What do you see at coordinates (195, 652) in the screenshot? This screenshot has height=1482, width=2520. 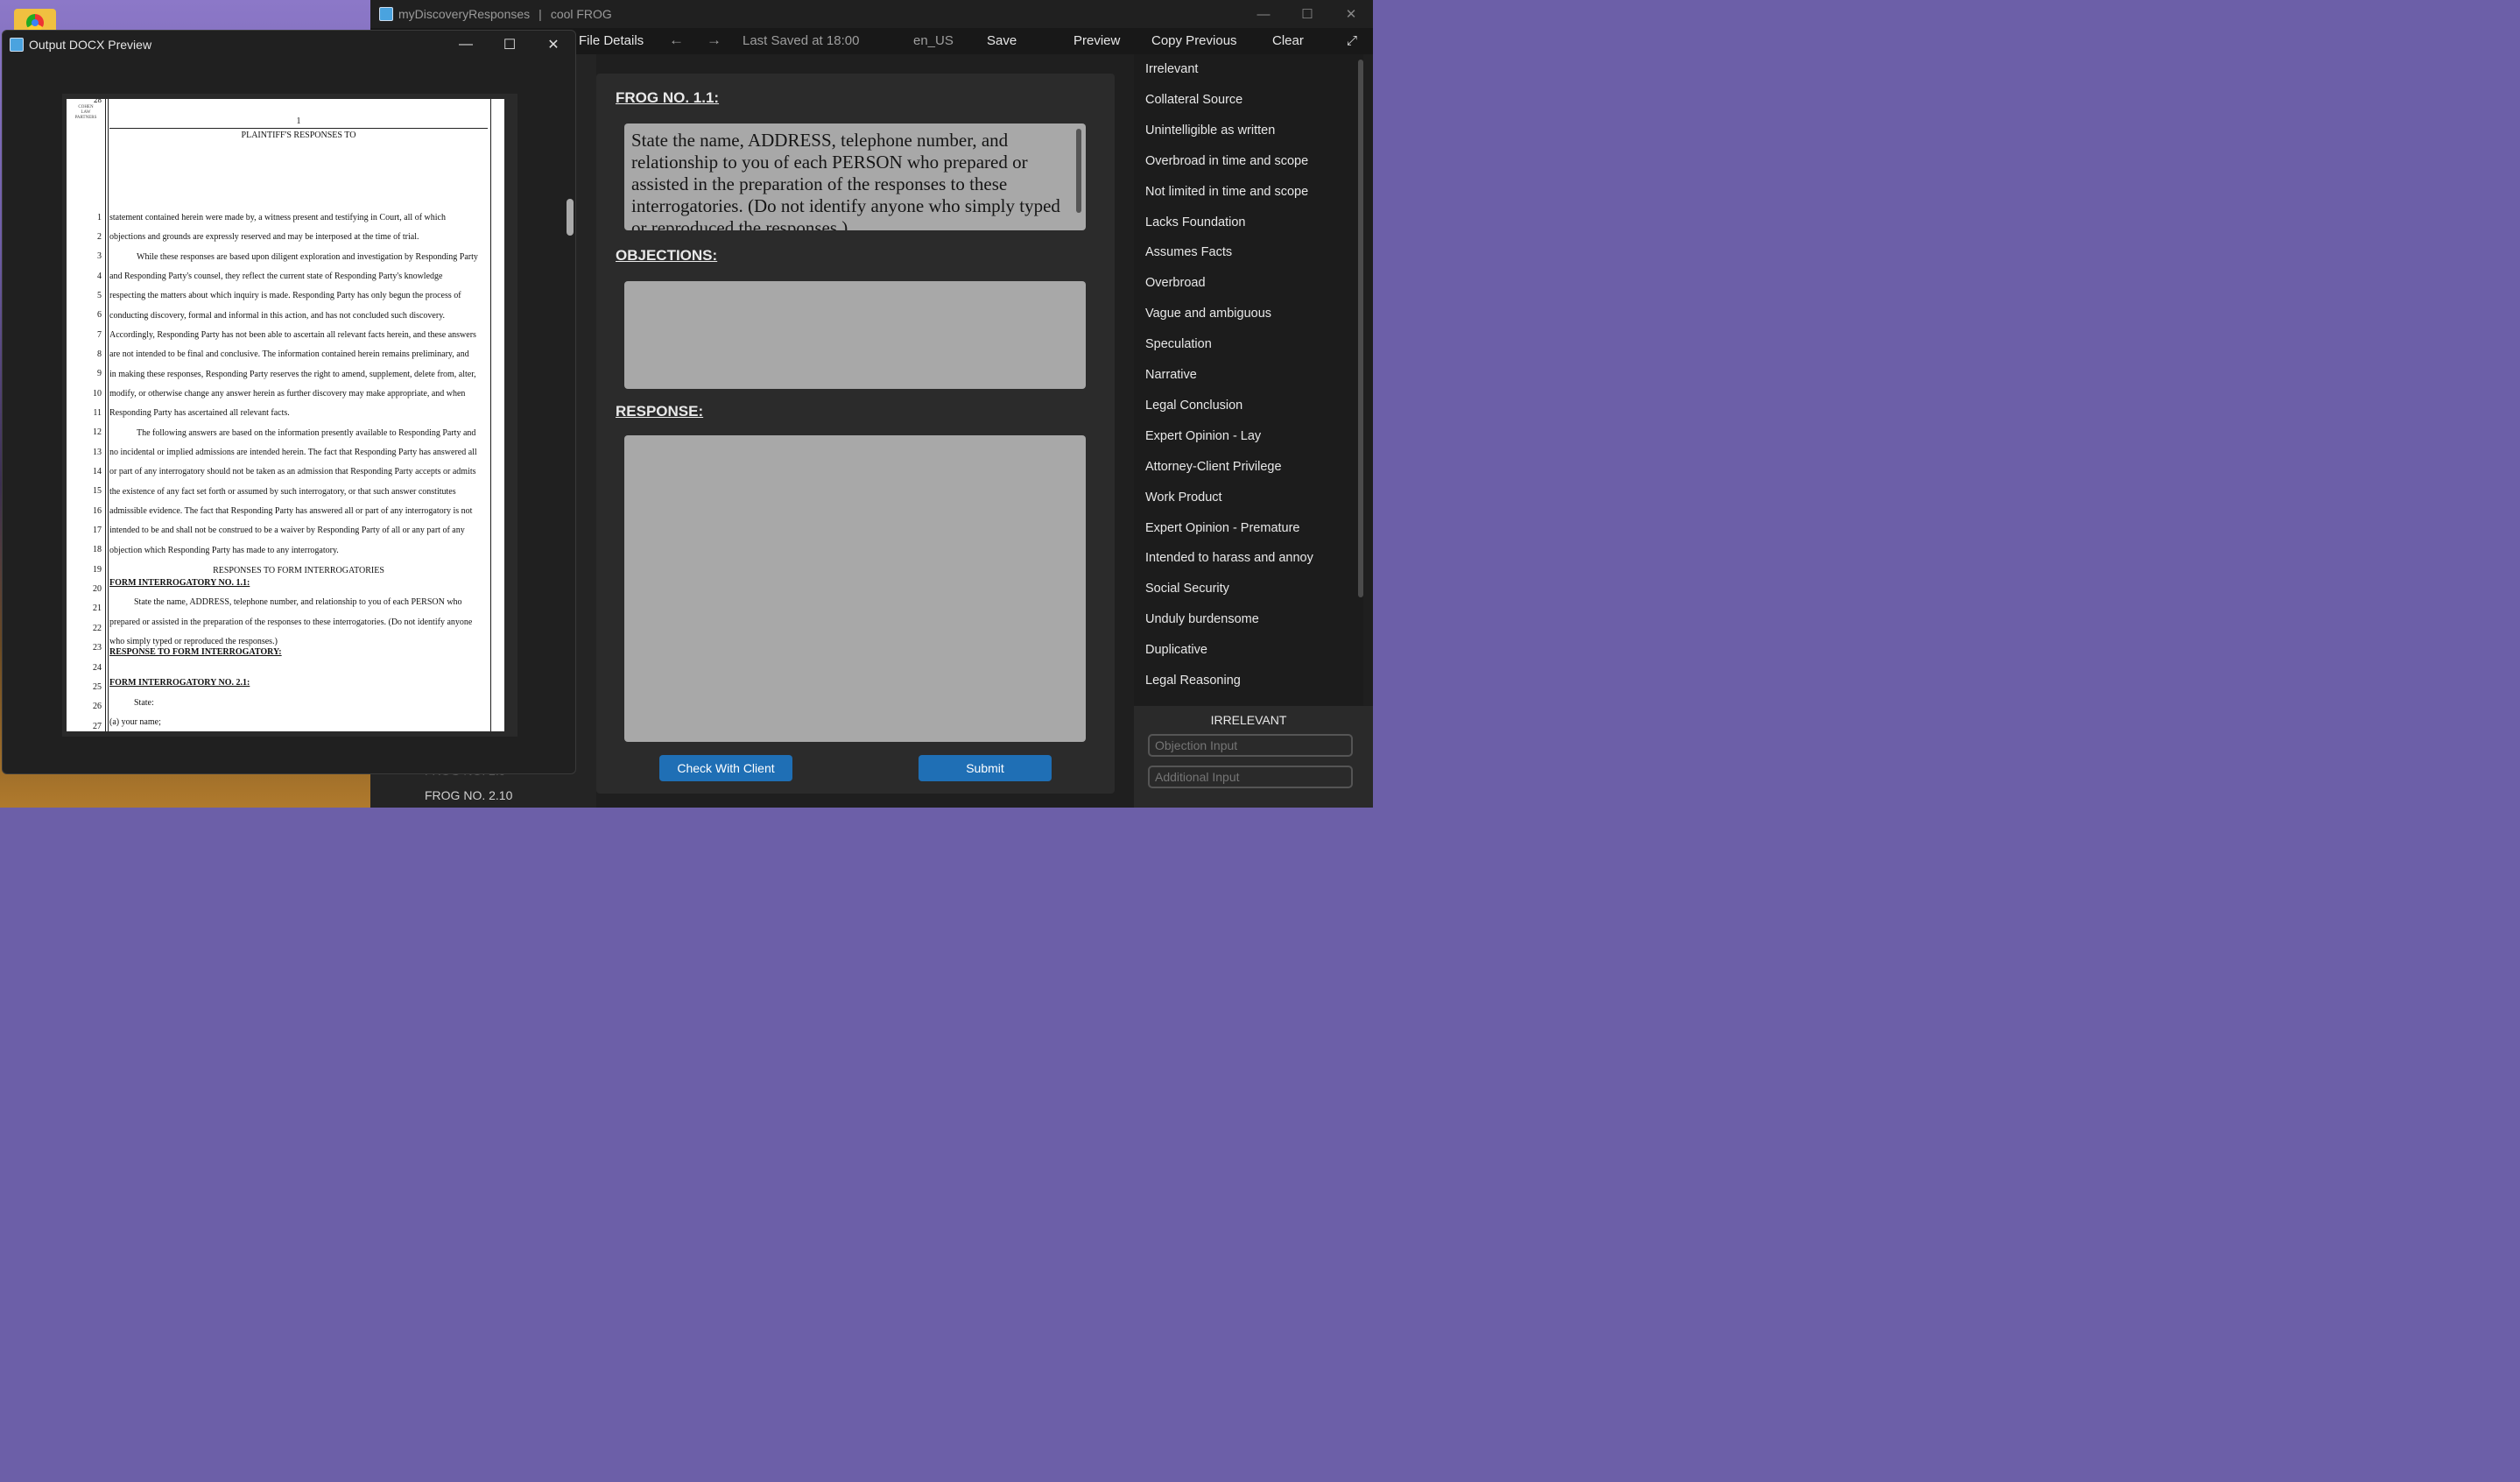 I see `document-line: RESPONSE TO FORM INTERROGATORY:` at bounding box center [195, 652].